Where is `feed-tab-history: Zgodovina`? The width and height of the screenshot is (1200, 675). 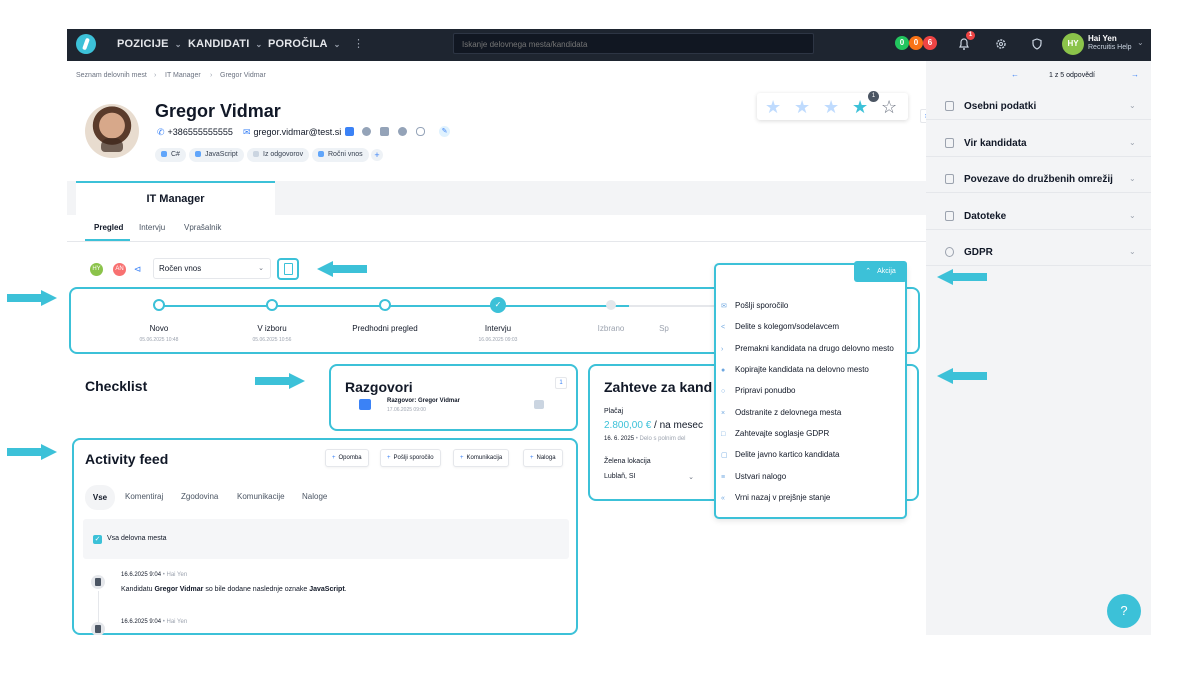 feed-tab-history: Zgodovina is located at coordinates (199, 496).